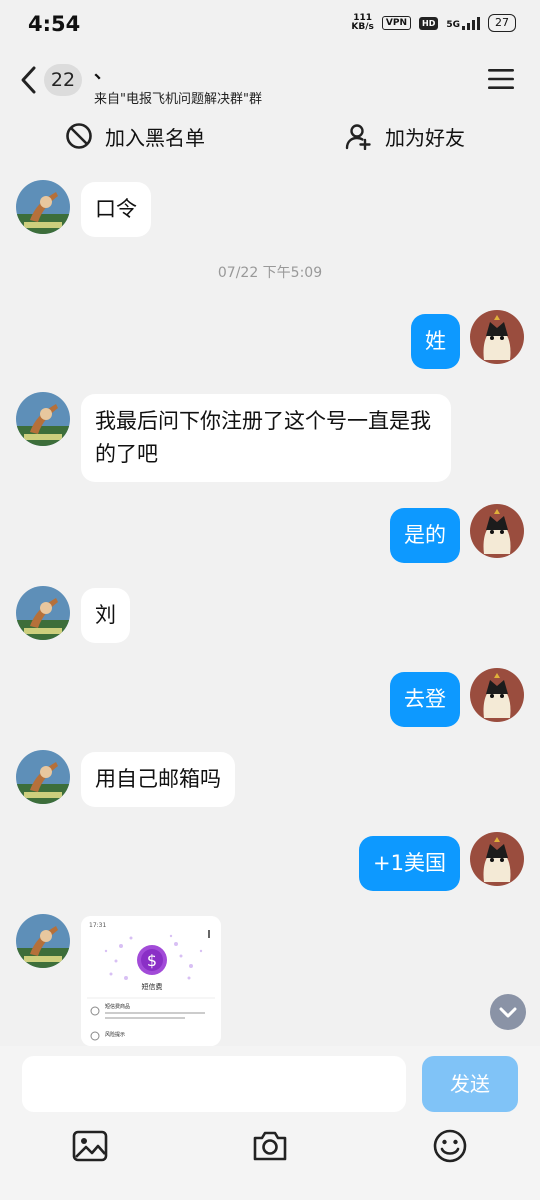  I want to click on screenshot-thumbnail: 17:31 $ 短信费 短信费商品 风险提示, so click(151, 981).